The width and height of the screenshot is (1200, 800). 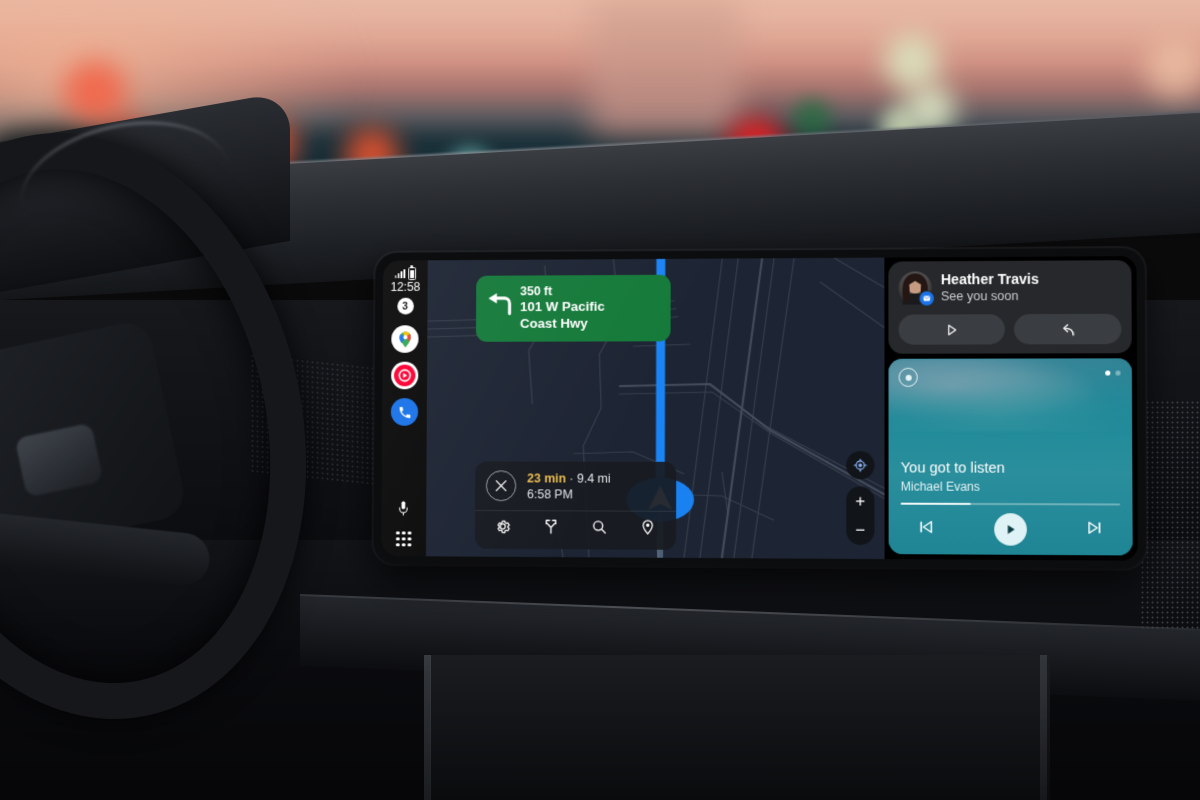 What do you see at coordinates (599, 529) in the screenshot?
I see `search-icon` at bounding box center [599, 529].